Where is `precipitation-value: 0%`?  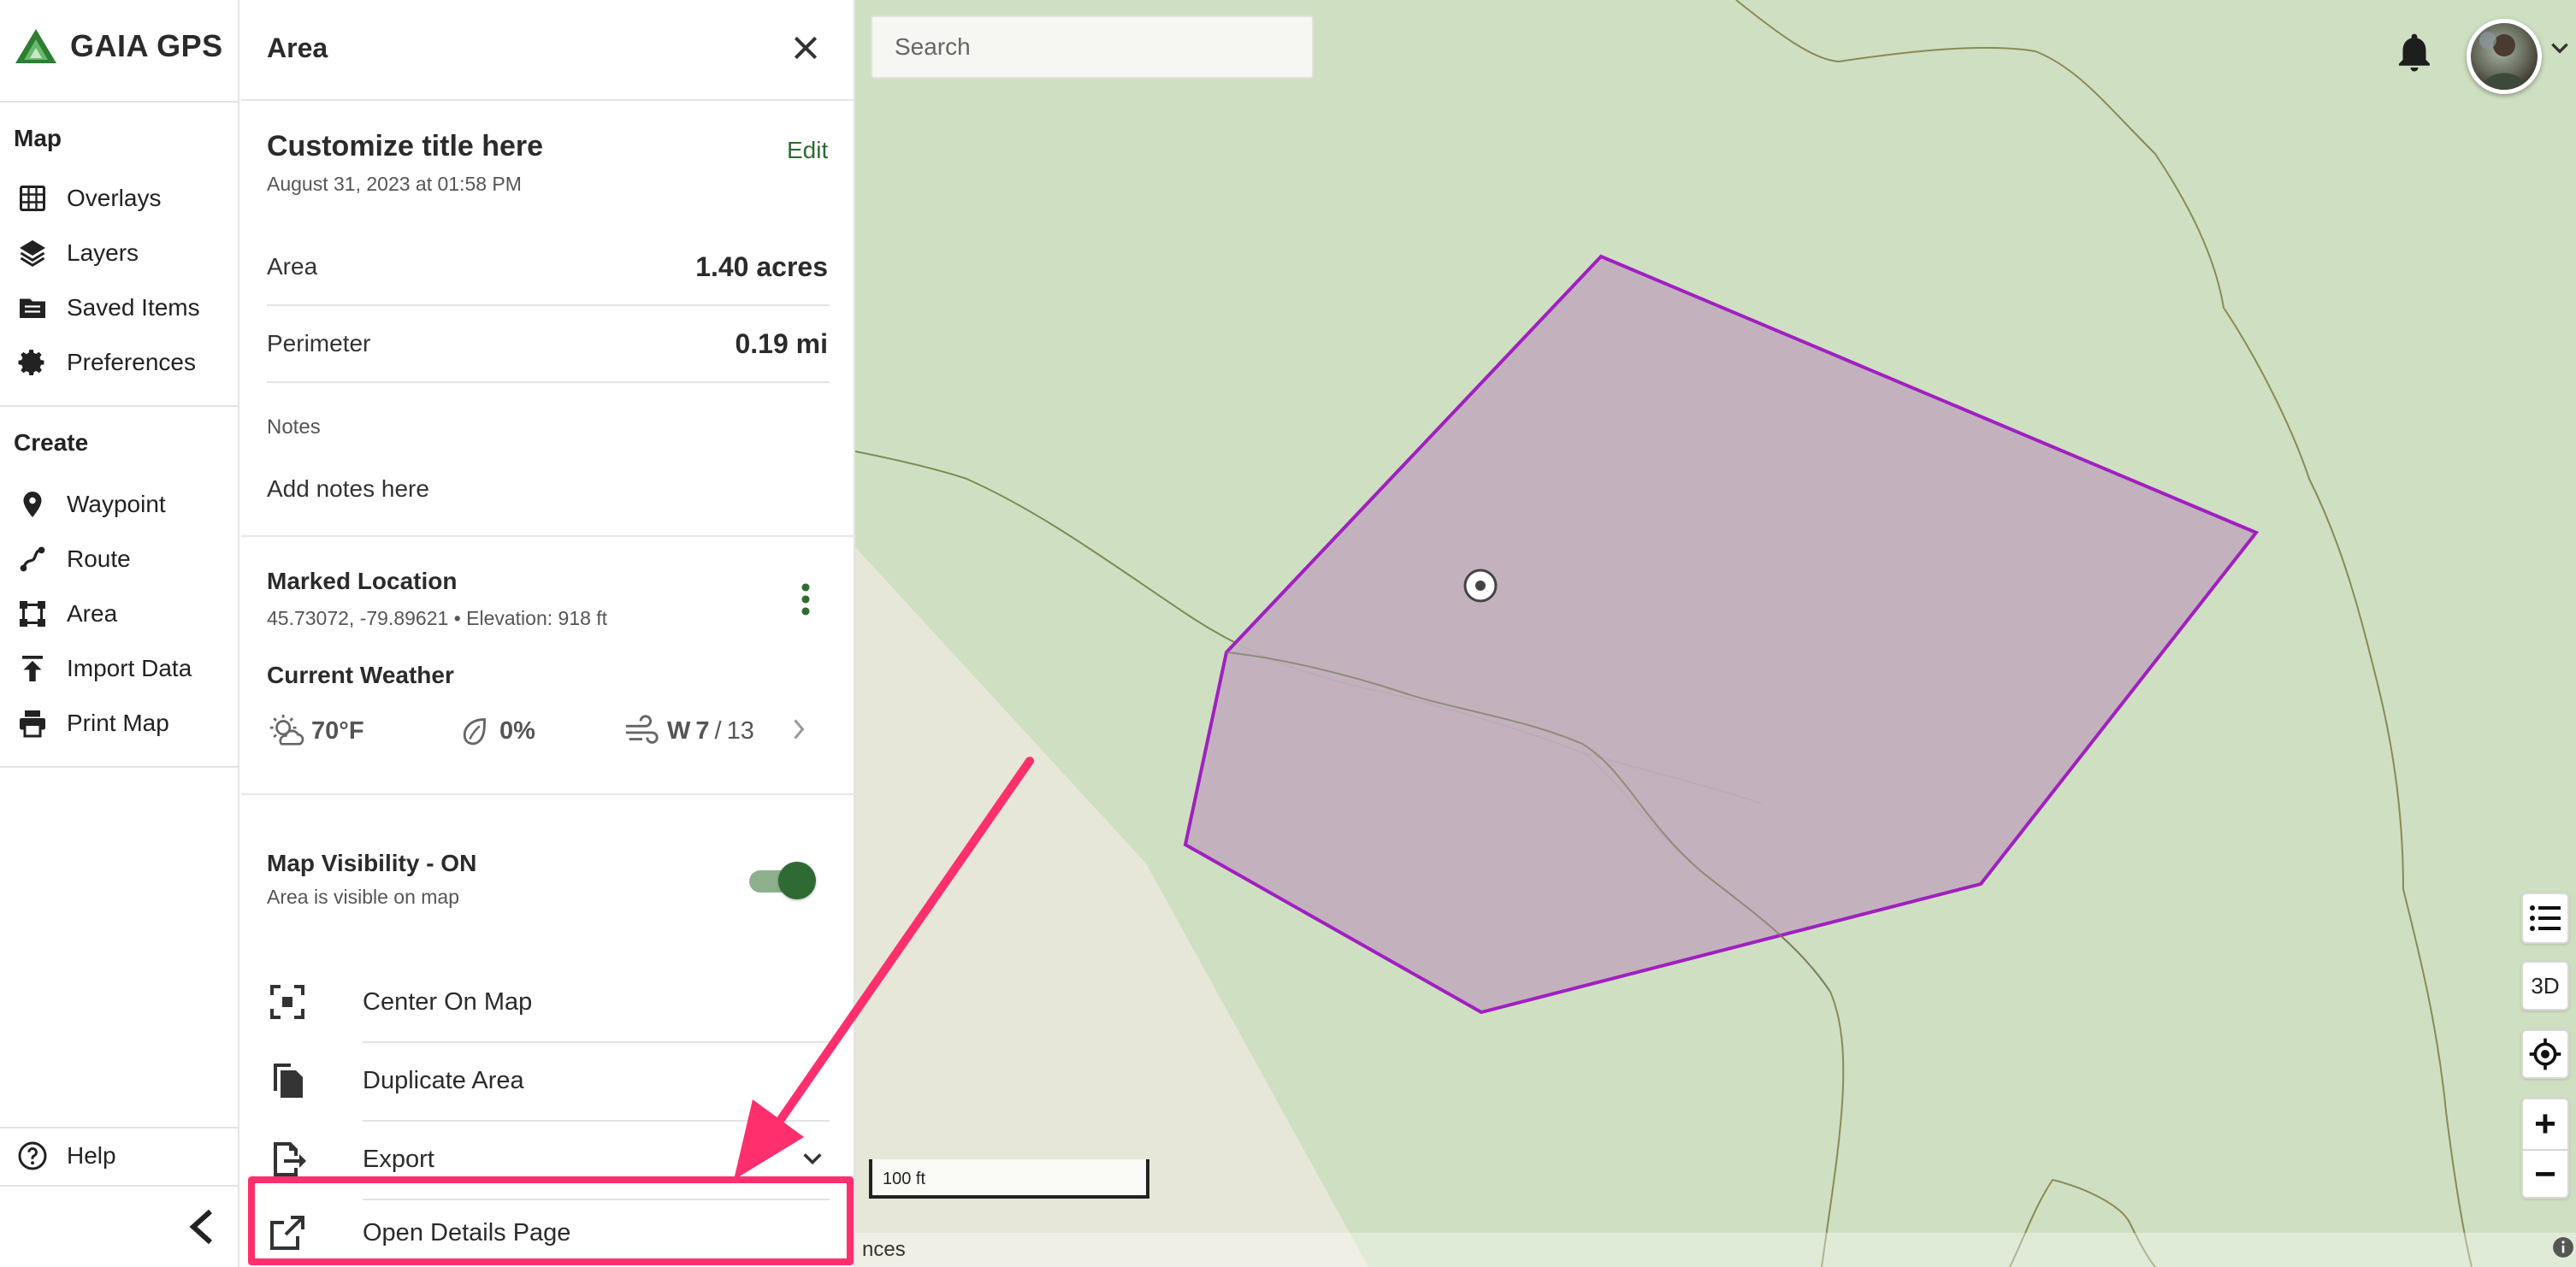
precipitation-value: 0% is located at coordinates (517, 731).